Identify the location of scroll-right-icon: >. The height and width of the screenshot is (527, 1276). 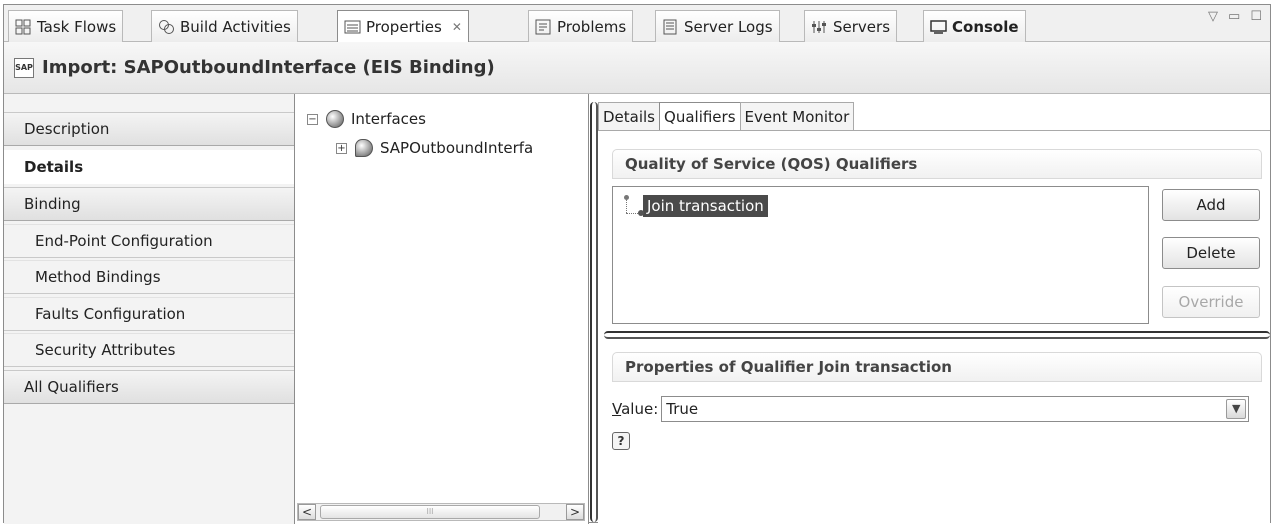
(575, 512).